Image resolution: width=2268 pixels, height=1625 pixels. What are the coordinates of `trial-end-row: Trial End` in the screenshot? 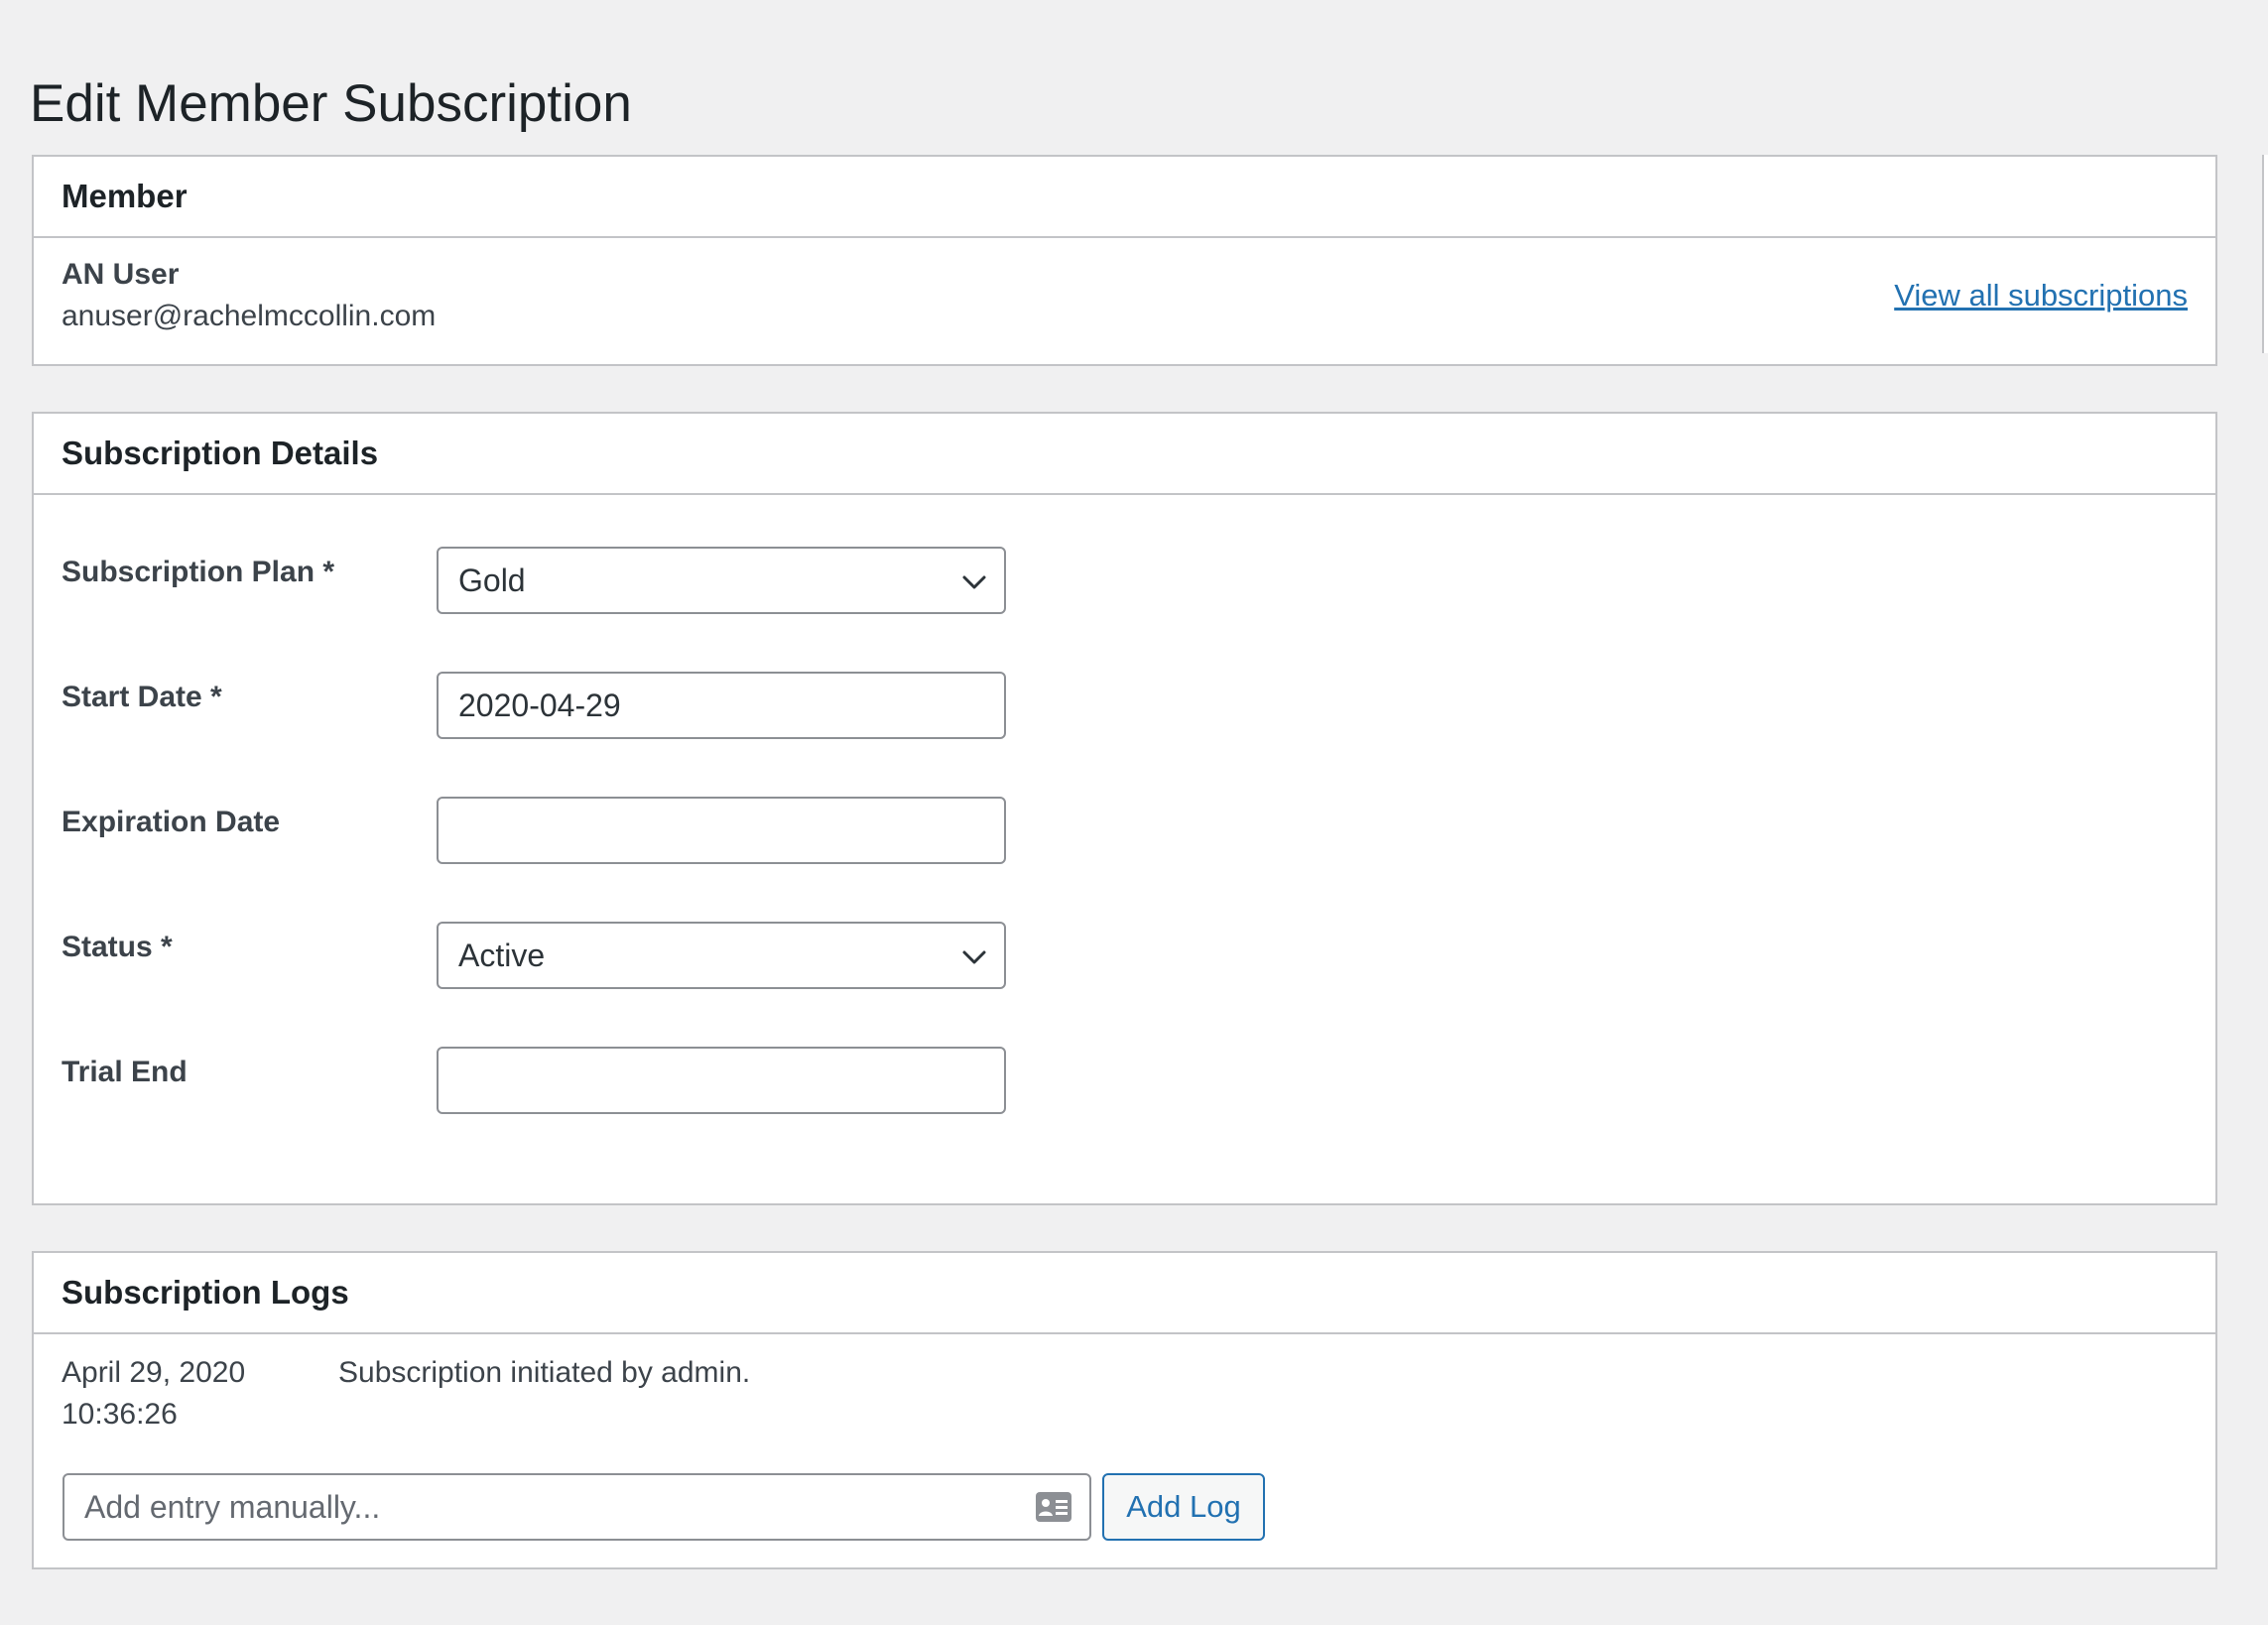 It's located at (657, 1084).